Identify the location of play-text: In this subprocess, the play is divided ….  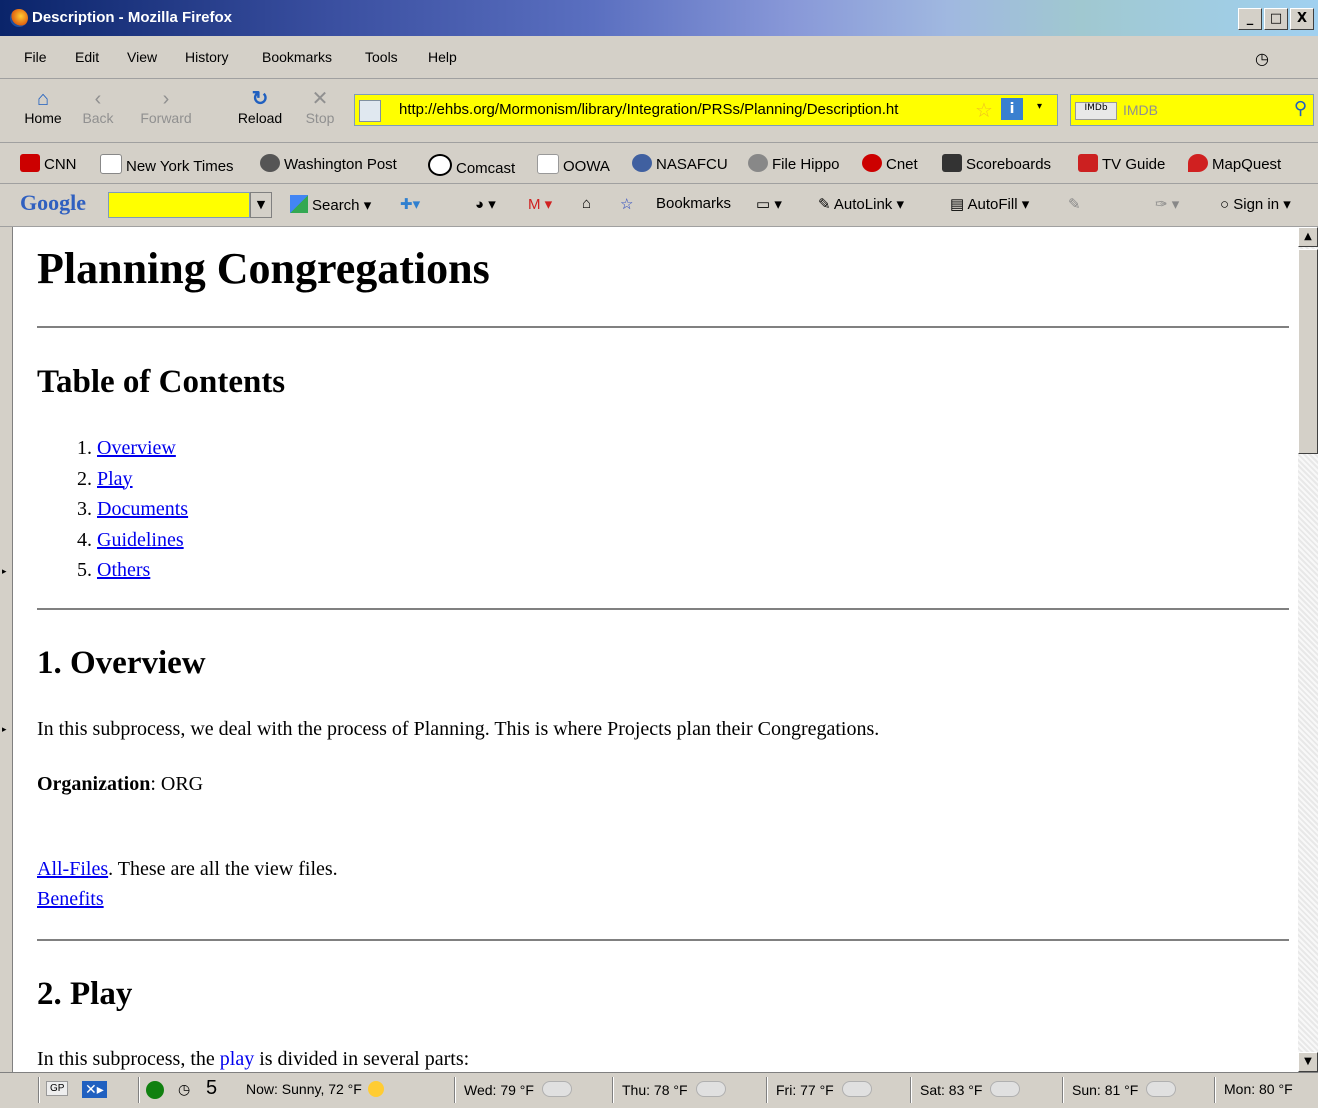
(253, 1059).